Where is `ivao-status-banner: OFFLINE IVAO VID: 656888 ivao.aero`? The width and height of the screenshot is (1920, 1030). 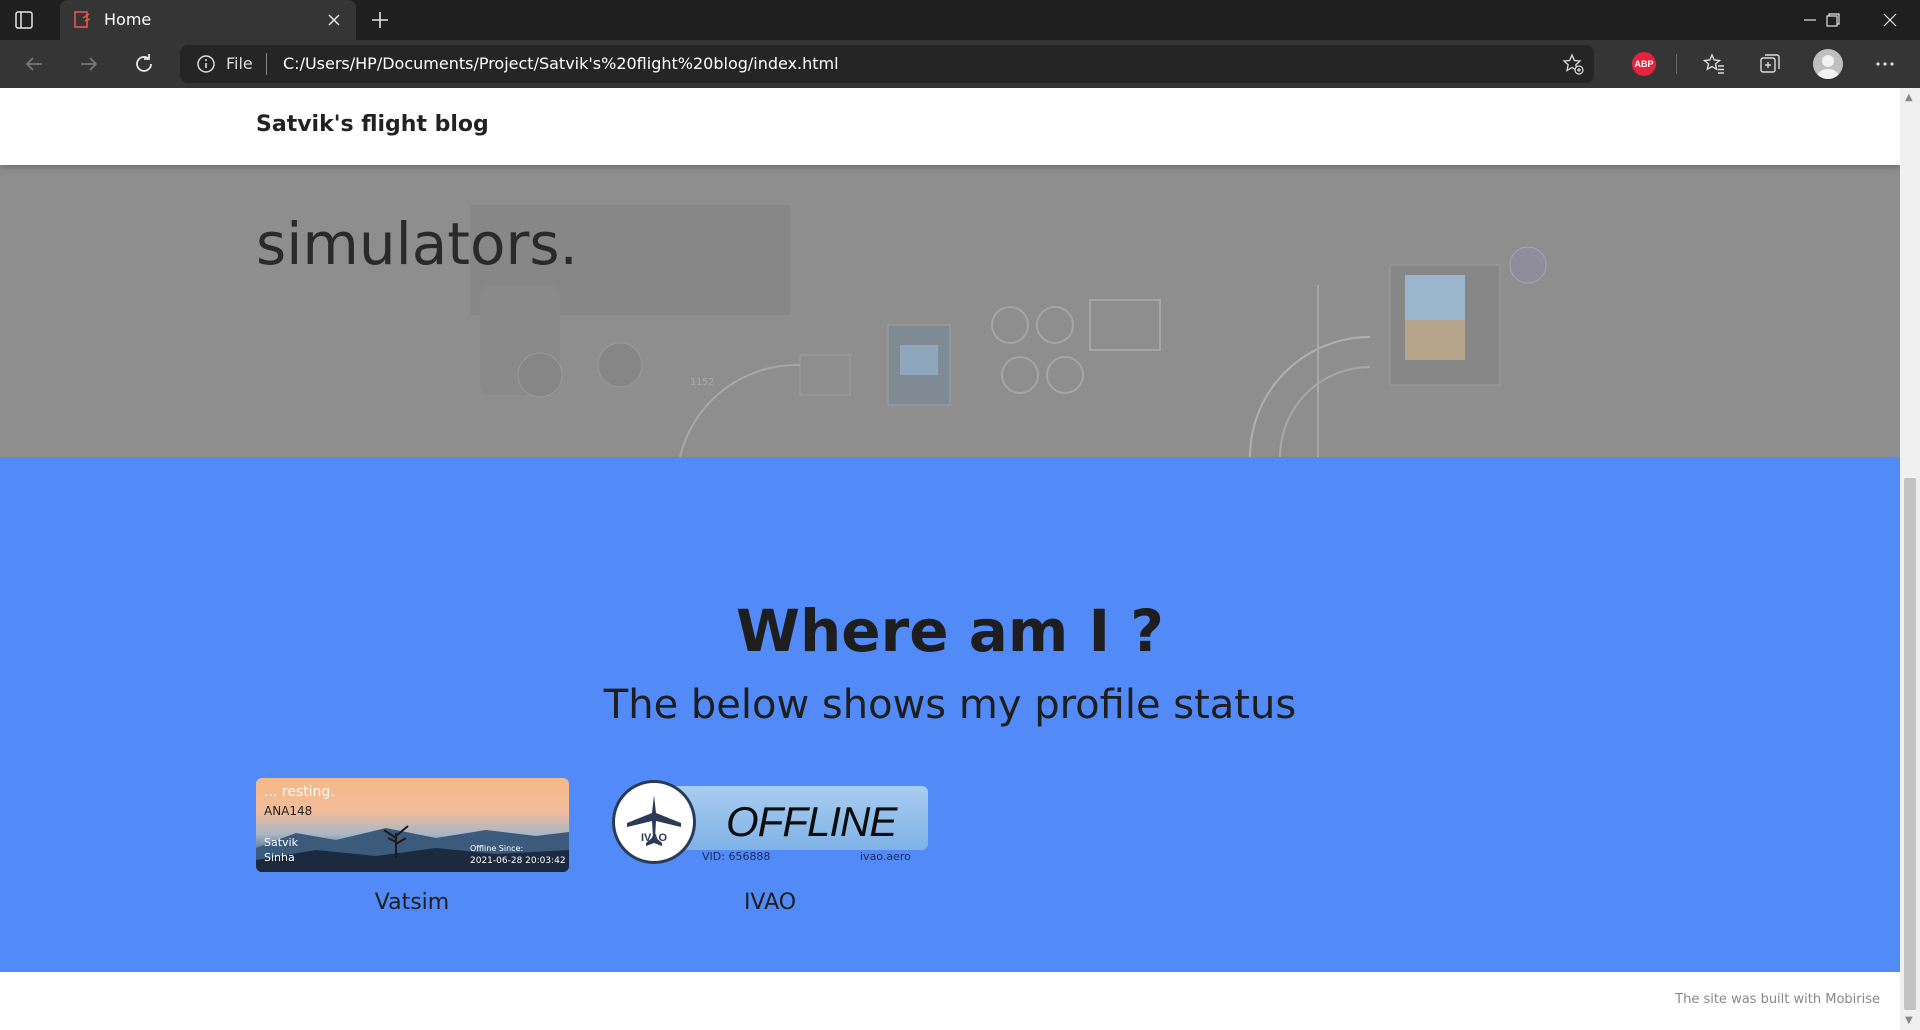
ivao-status-banner: OFFLINE IVAO VID: 656888 ivao.aero is located at coordinates (770, 823).